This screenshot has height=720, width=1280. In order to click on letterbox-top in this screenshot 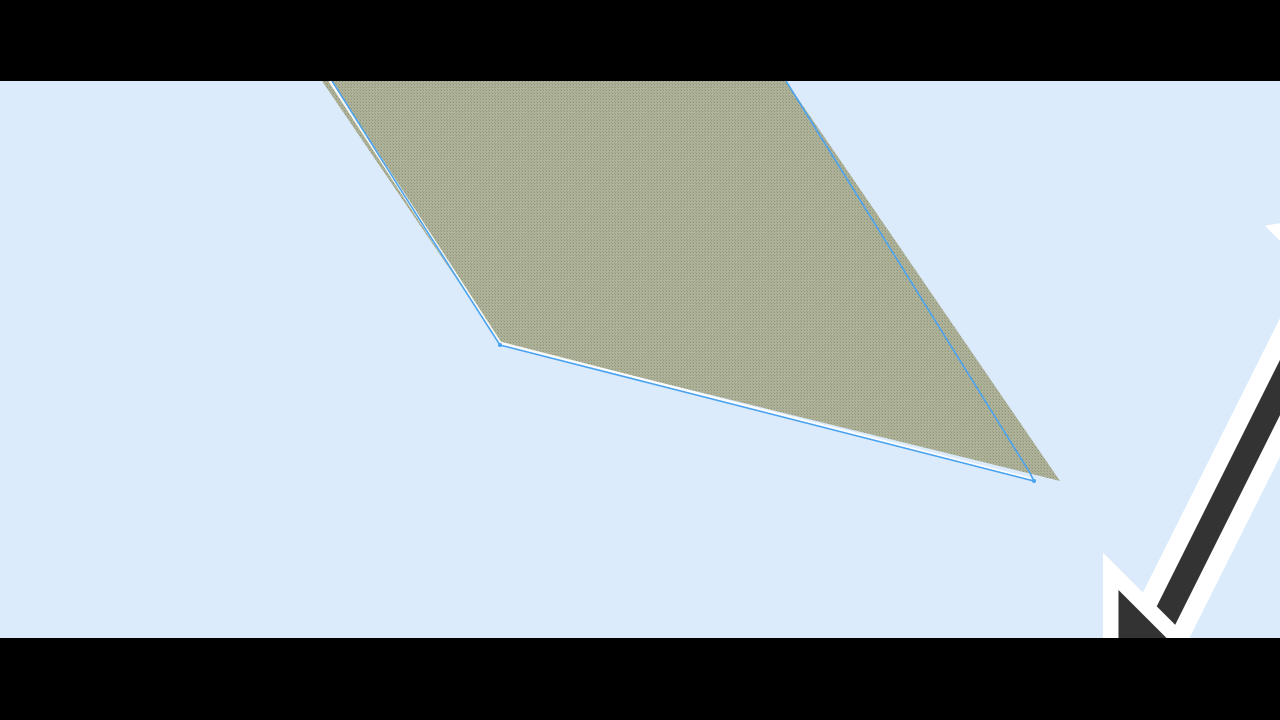, I will do `click(640, 40)`.